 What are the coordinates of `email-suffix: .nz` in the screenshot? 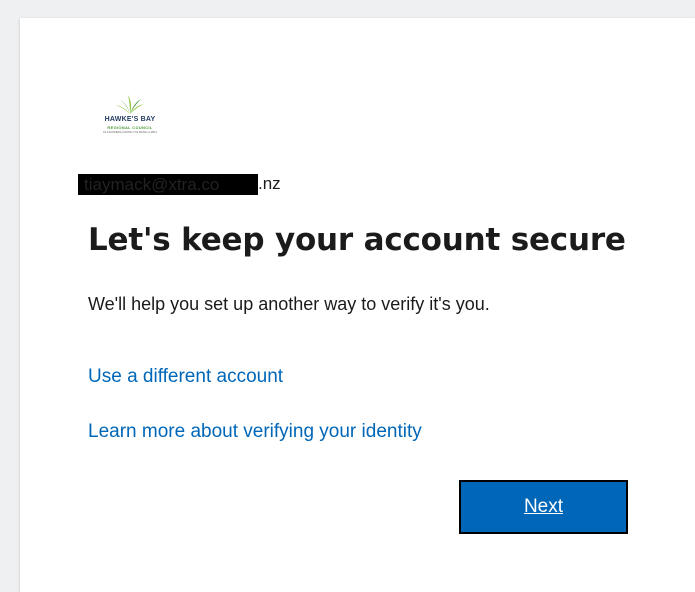 It's located at (269, 183).